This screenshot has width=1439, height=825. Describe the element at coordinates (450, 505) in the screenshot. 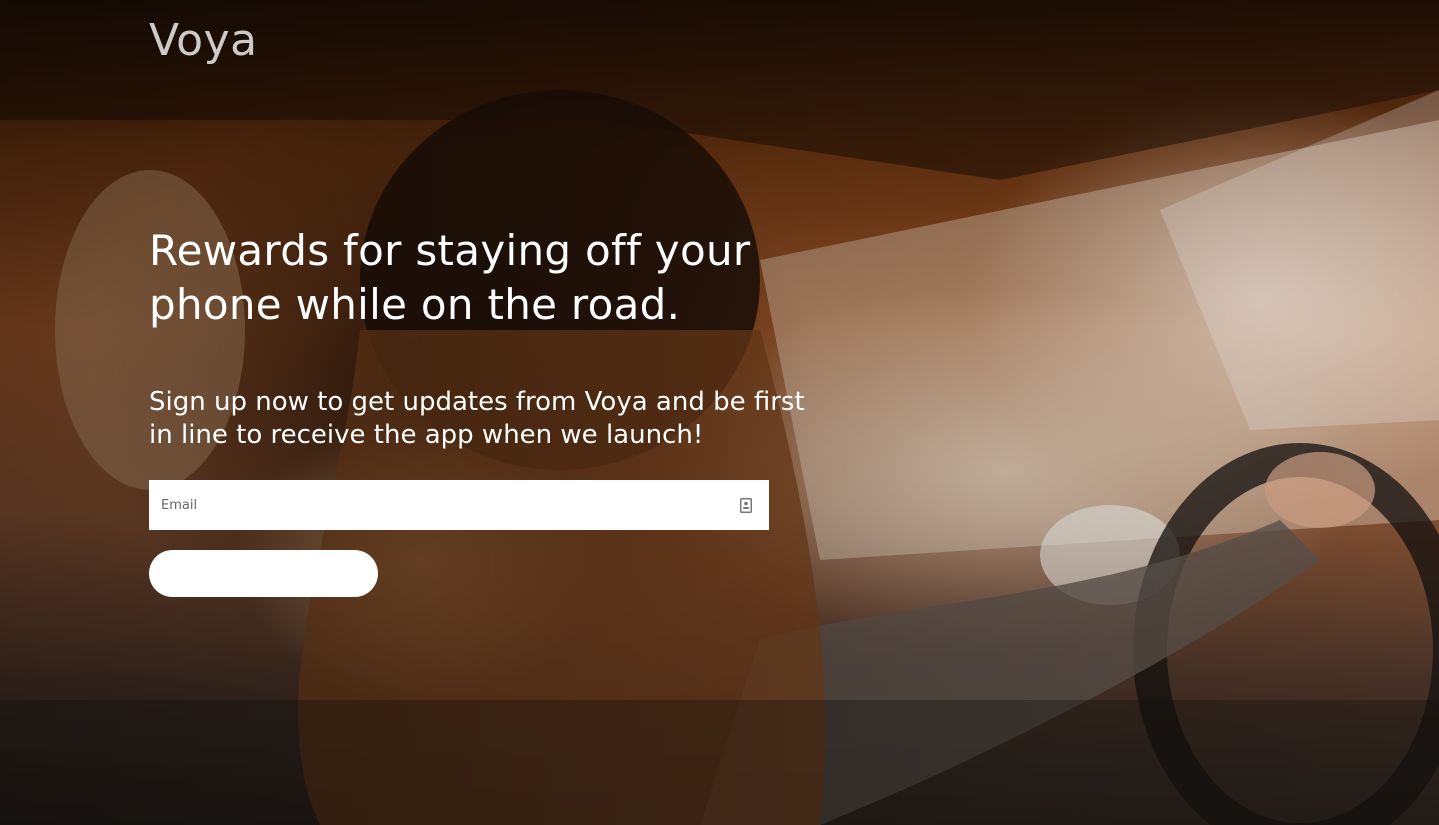

I see `email-input` at that location.